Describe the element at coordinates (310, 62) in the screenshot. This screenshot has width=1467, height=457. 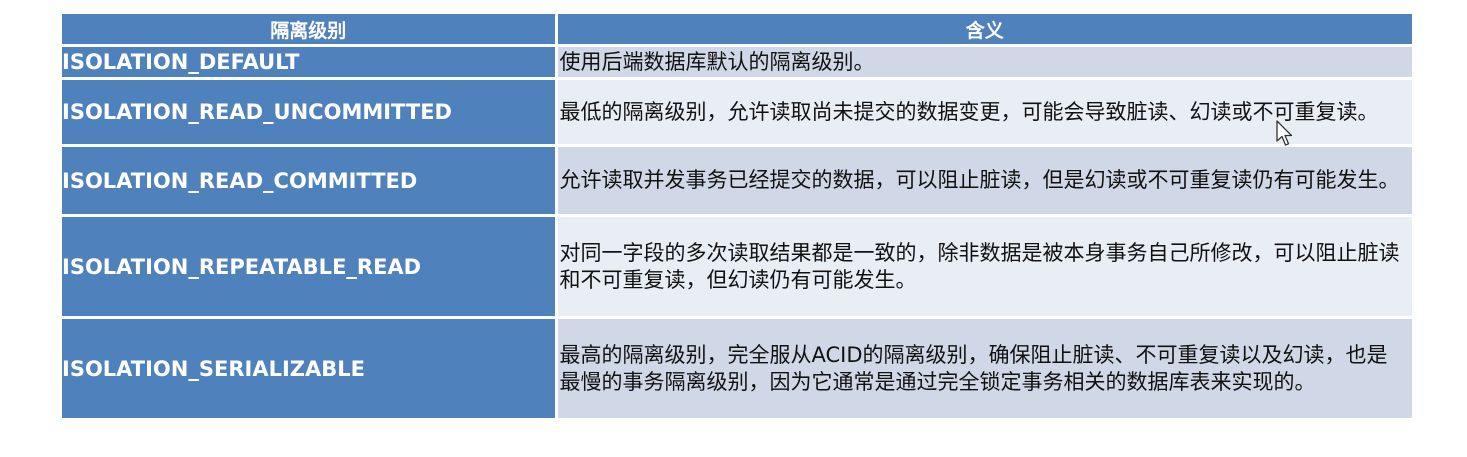
I see `row-level-default: ISOLATION_DEFAULT` at that location.